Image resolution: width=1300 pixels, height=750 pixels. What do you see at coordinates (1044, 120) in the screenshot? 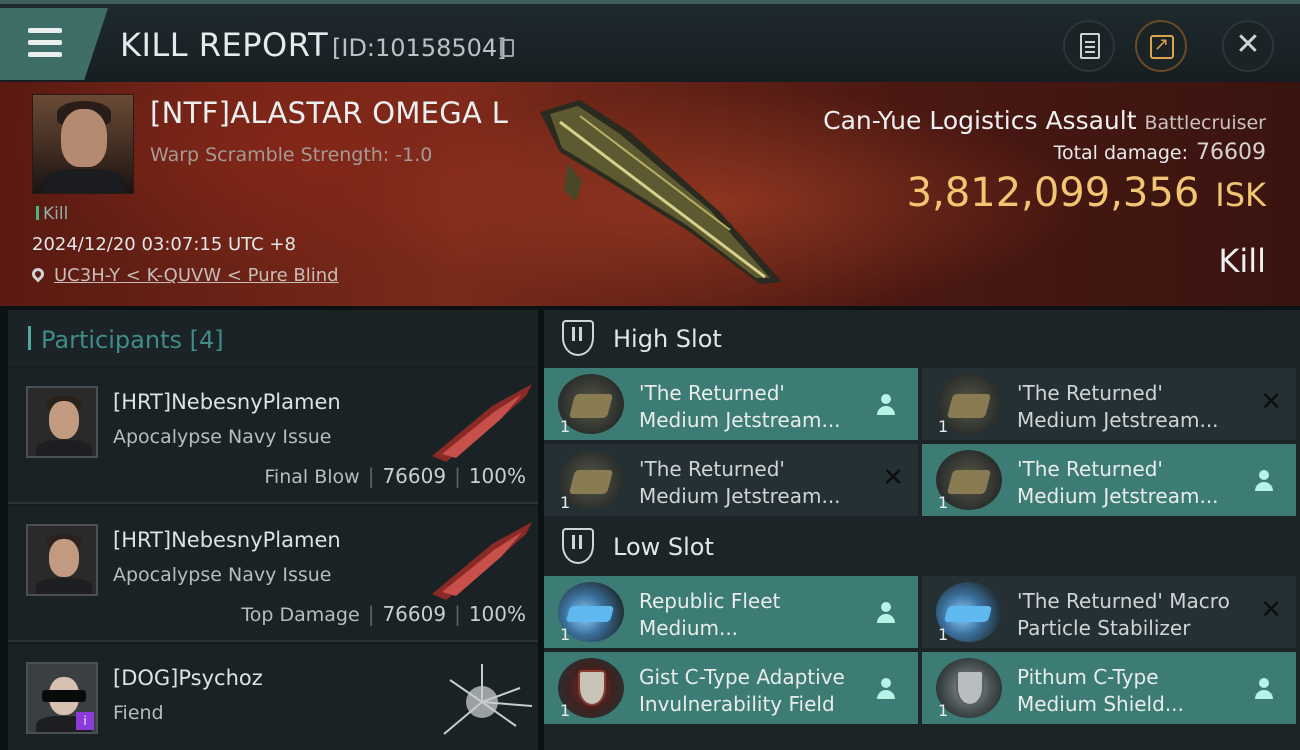
I see `victim-ship-name: Can-Yue Logistics Assault Battlecruiser` at bounding box center [1044, 120].